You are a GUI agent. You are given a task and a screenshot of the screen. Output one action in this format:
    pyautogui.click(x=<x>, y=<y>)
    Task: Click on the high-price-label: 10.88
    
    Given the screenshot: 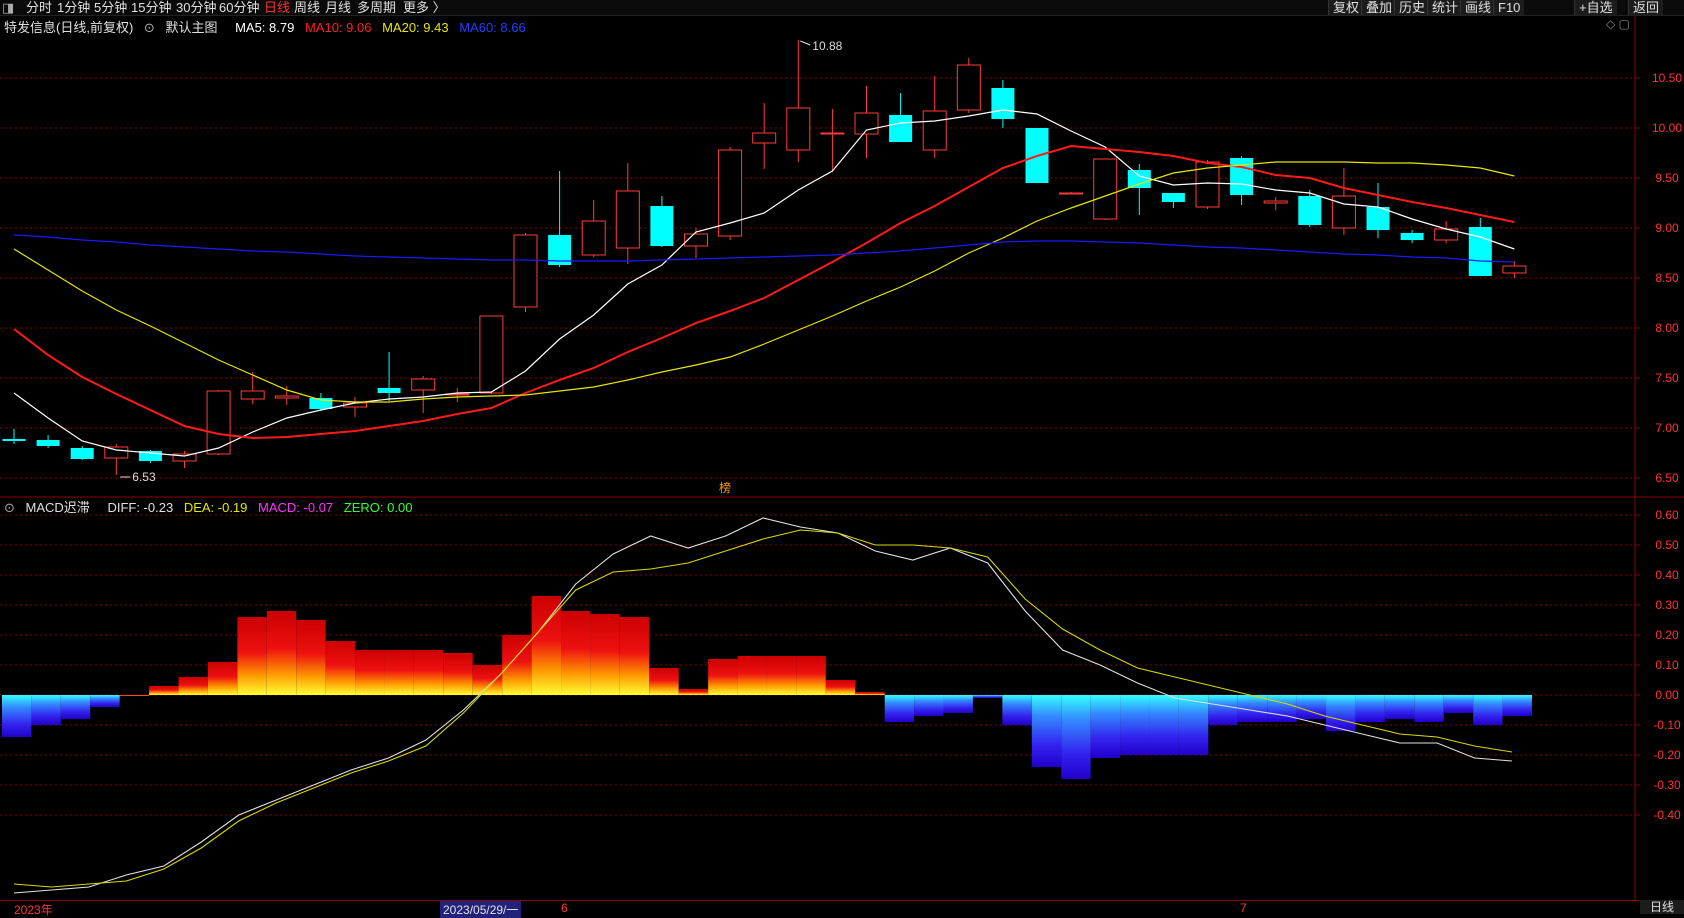 What is the action you would take?
    pyautogui.click(x=827, y=46)
    